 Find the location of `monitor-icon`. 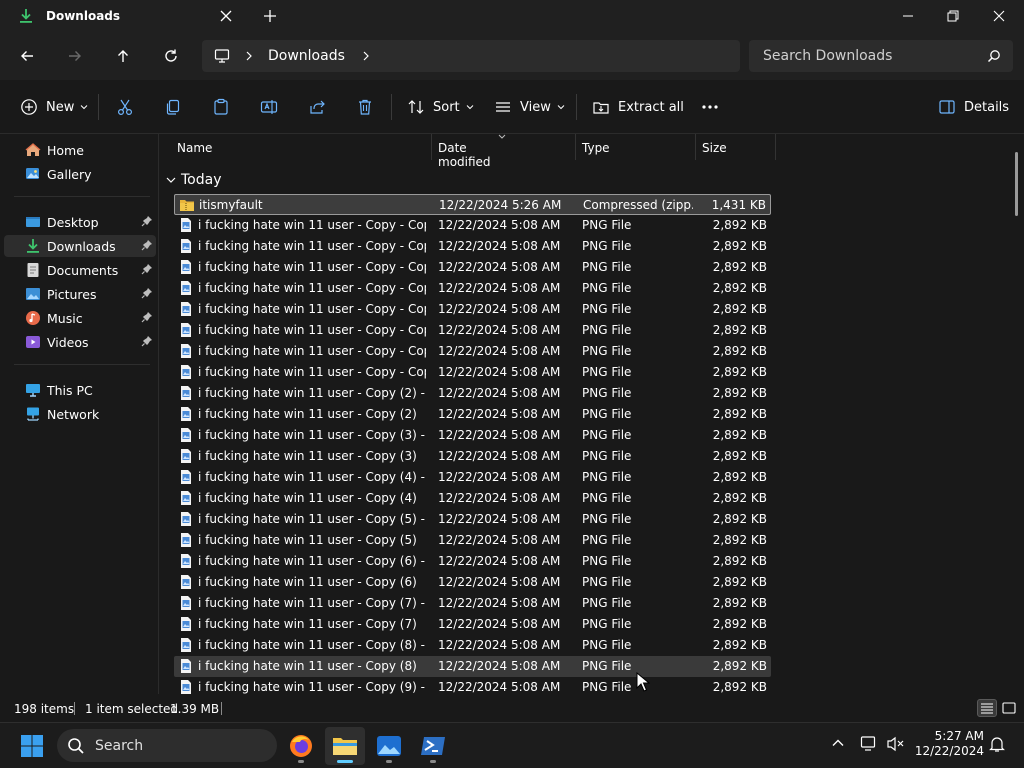

monitor-icon is located at coordinates (222, 56).